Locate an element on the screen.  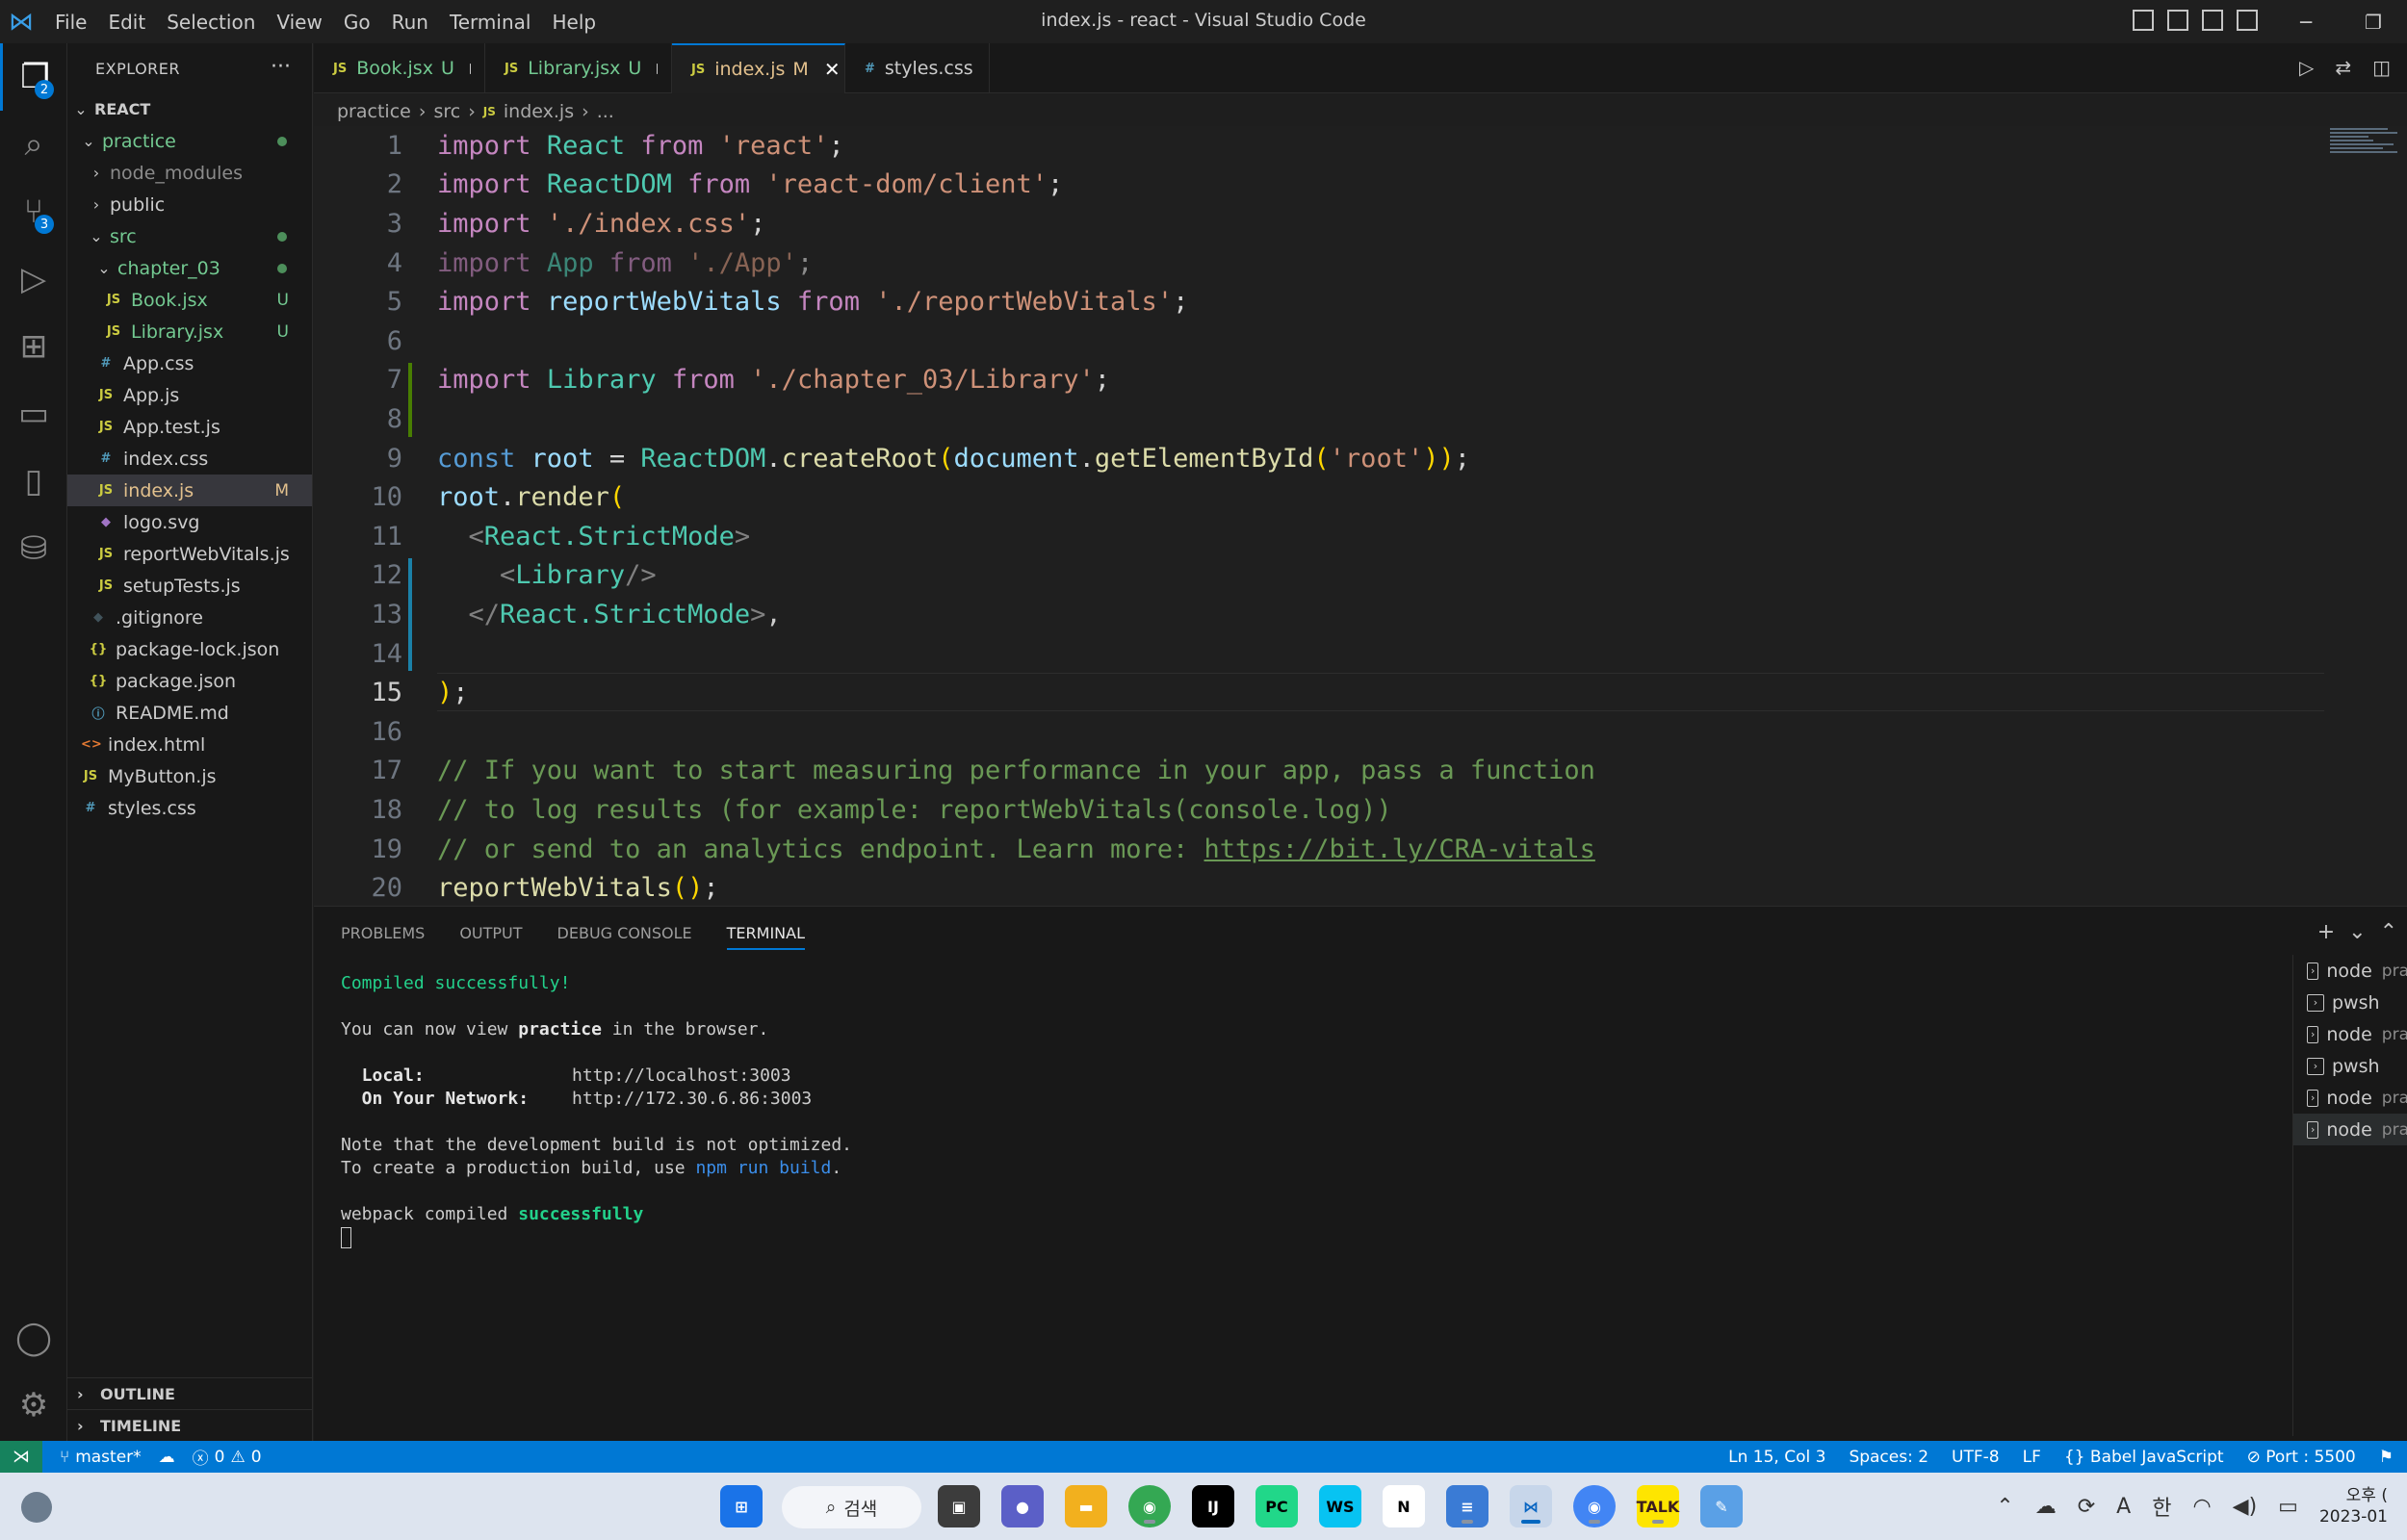
pycharm-icon: PC is located at coordinates (1276, 1506).